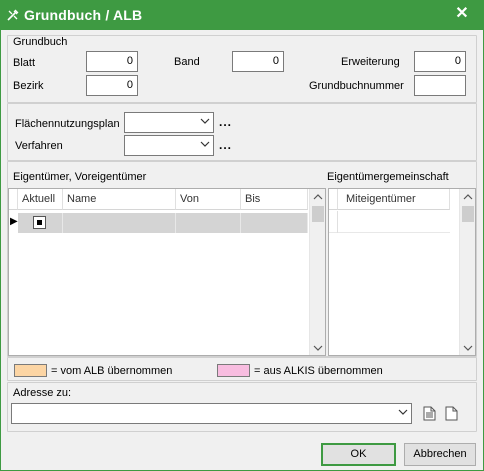 The width and height of the screenshot is (484, 471). What do you see at coordinates (112, 371) in the screenshot?
I see `alb-legend-label: = vom ALB übernommen` at bounding box center [112, 371].